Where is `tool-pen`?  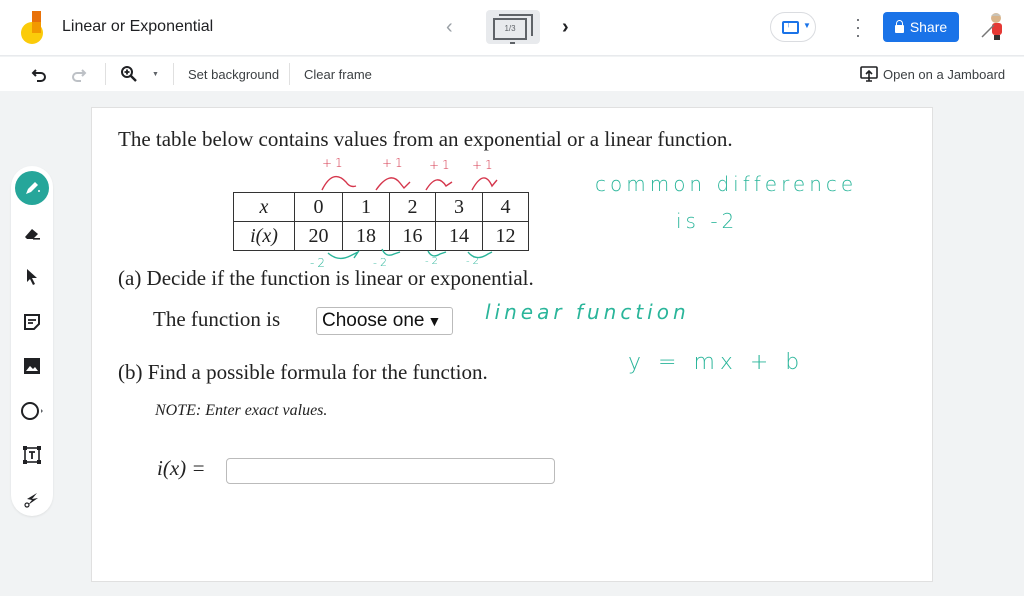
tool-pen is located at coordinates (32, 188).